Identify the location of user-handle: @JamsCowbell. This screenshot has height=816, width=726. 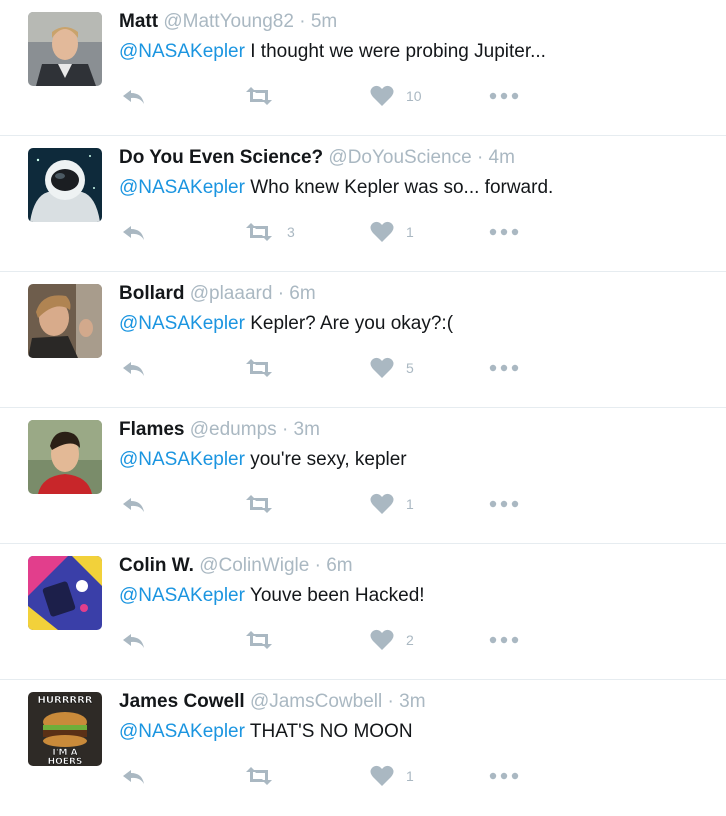
(316, 701).